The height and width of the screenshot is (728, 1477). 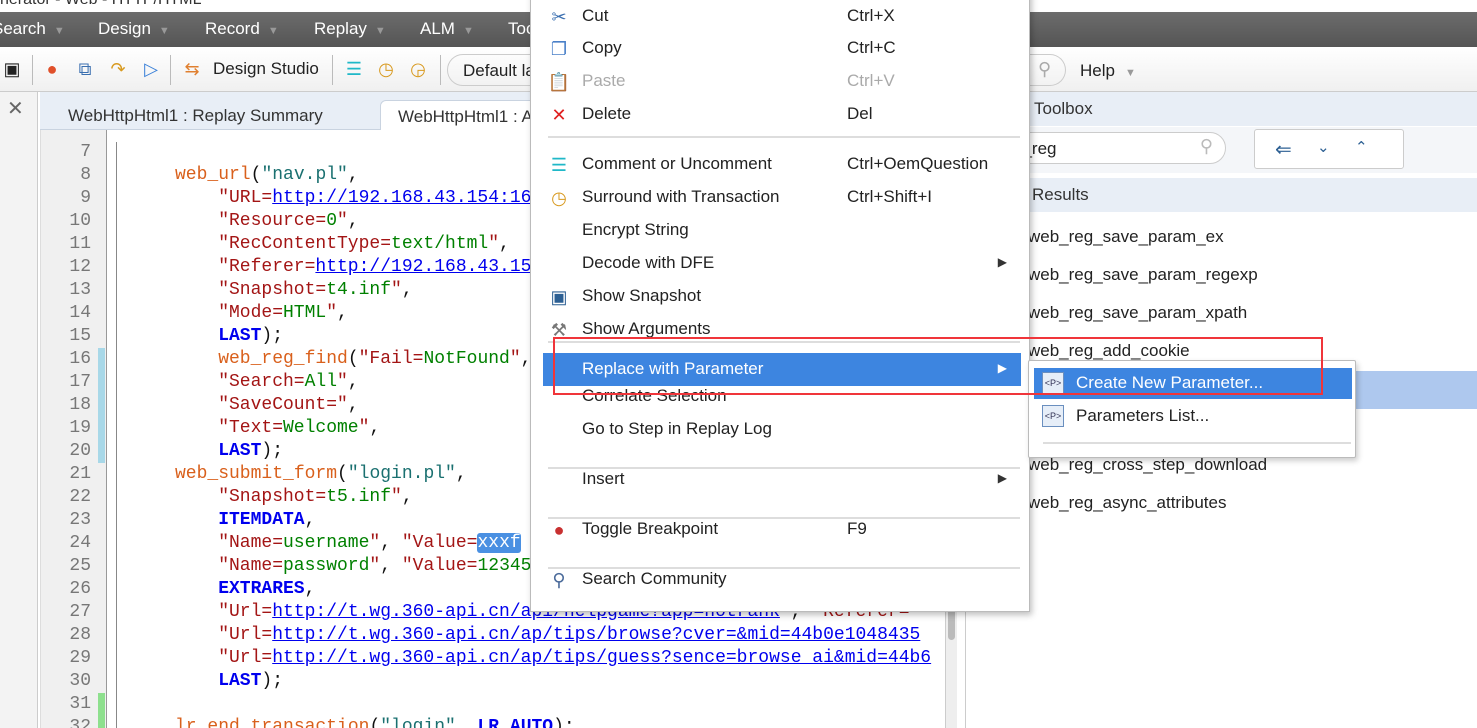 I want to click on code-text: EXTRARES,, so click(x=266, y=589).